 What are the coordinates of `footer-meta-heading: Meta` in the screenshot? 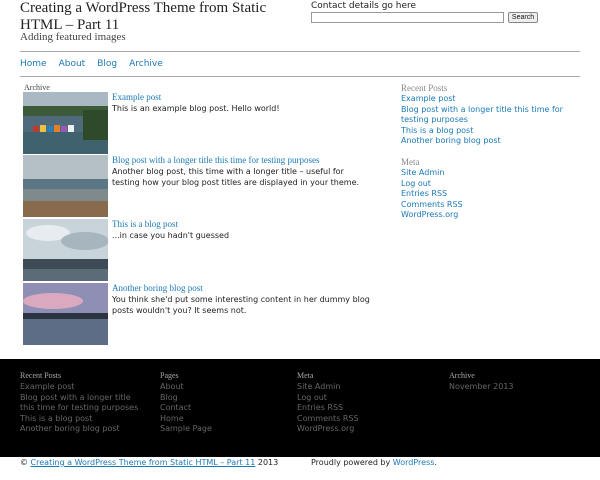 It's located at (305, 375).